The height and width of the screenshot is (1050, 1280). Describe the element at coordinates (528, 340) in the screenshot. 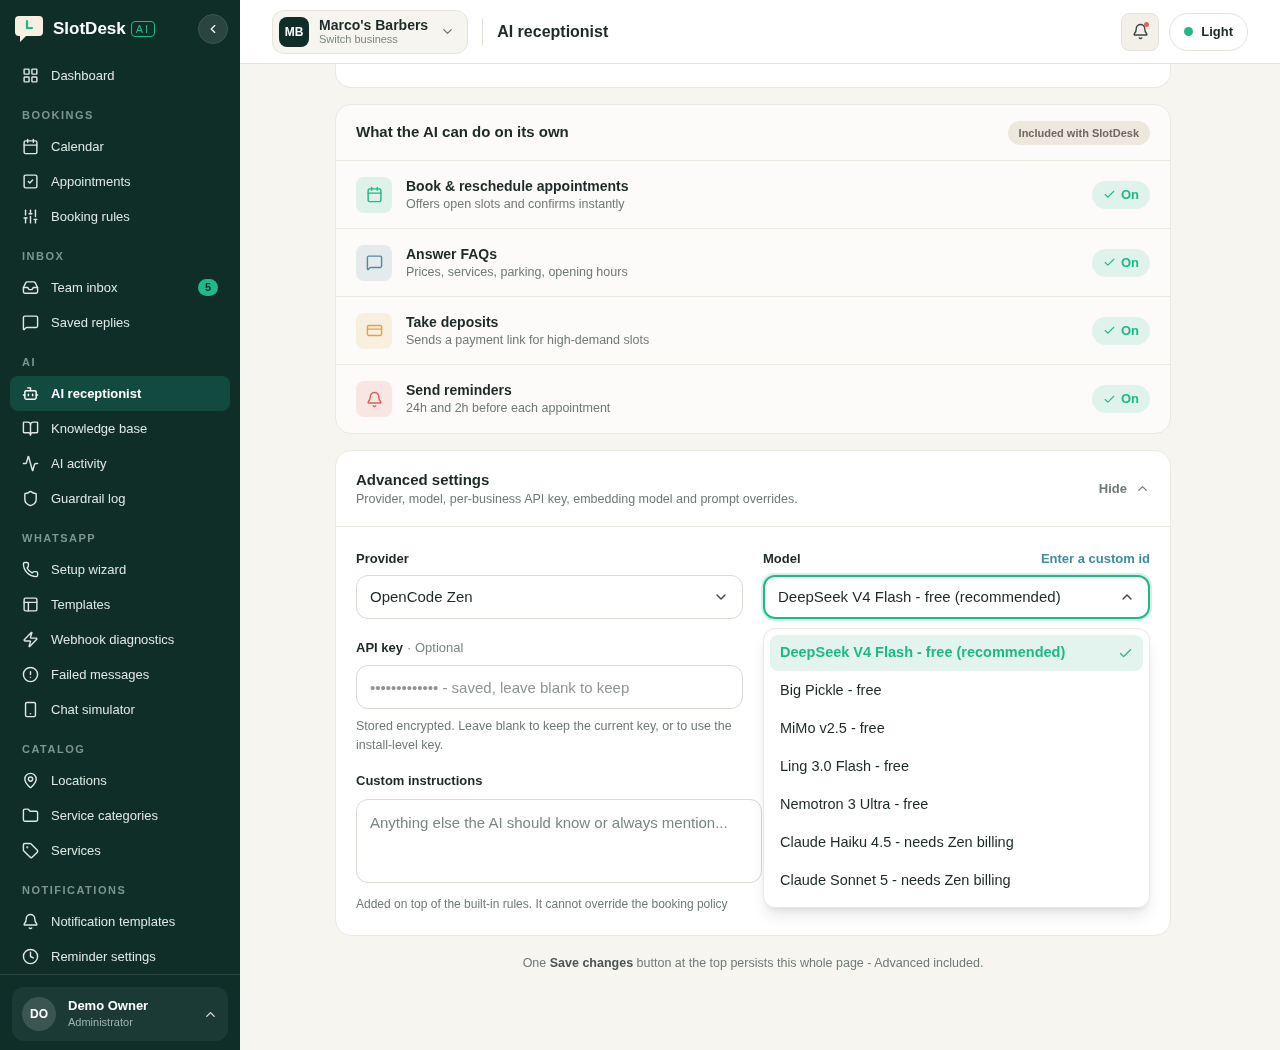

I see `feature-description: Sends a payment link for high-demand slots` at that location.